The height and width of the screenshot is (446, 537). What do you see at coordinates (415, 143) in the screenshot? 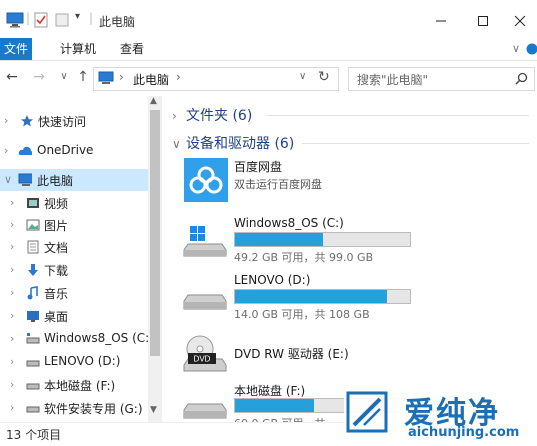
I see `group-divider` at bounding box center [415, 143].